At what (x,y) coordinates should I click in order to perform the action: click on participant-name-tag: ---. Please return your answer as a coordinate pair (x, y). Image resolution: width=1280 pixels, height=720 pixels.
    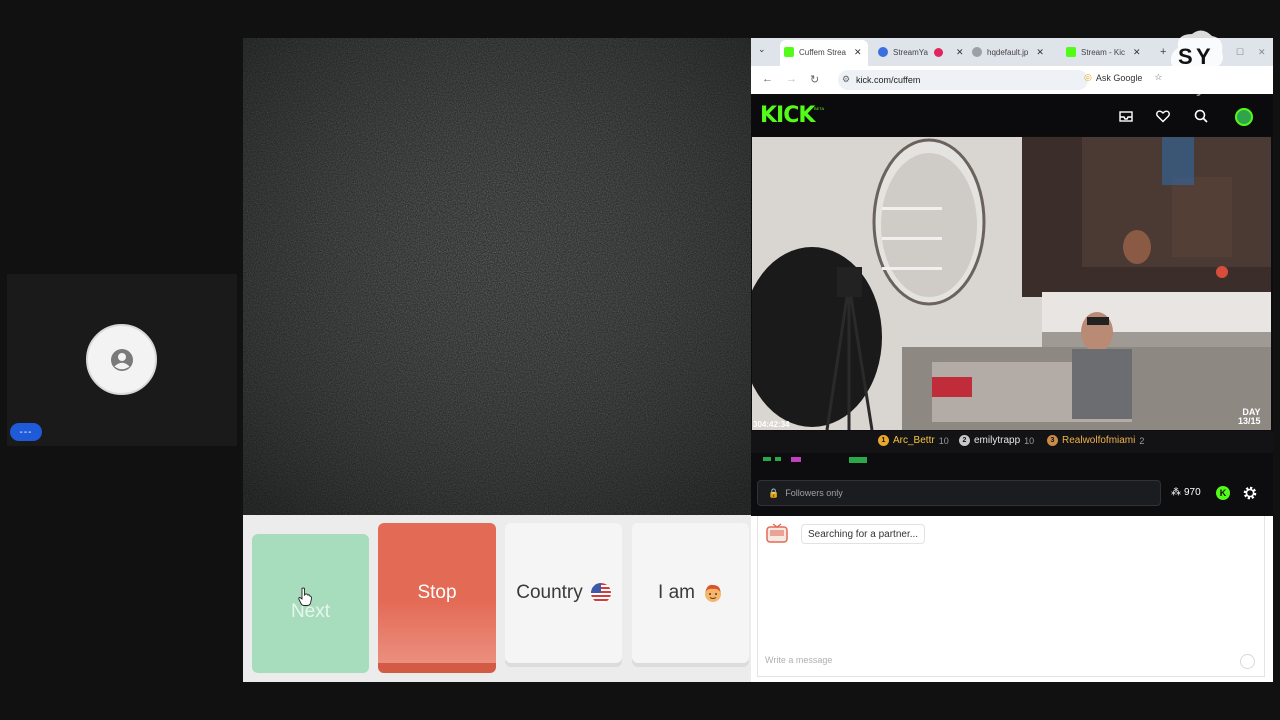
    Looking at the image, I should click on (26, 432).